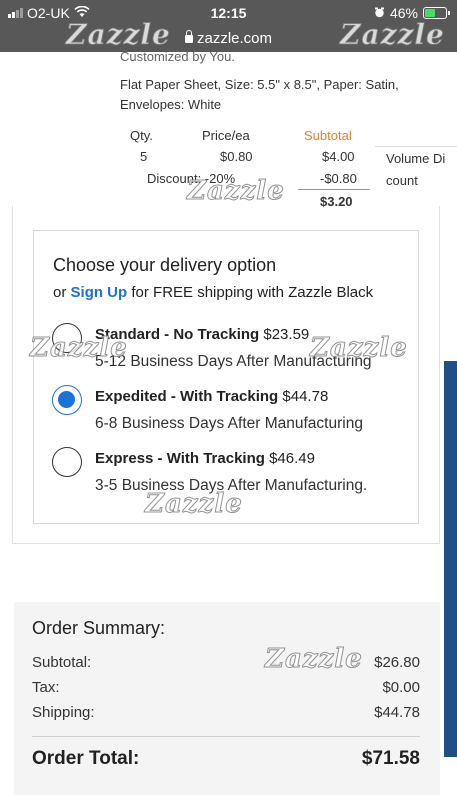 Image resolution: width=457 pixels, height=795 pixels. What do you see at coordinates (402, 180) in the screenshot?
I see `volume-discount-line-2: count` at bounding box center [402, 180].